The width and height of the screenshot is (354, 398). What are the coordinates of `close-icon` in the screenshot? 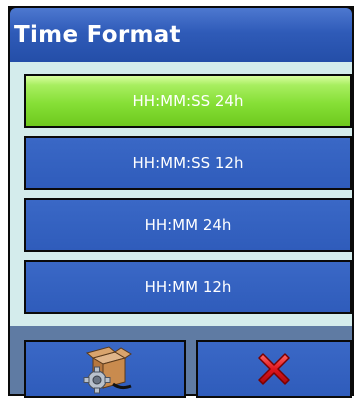 It's located at (274, 369).